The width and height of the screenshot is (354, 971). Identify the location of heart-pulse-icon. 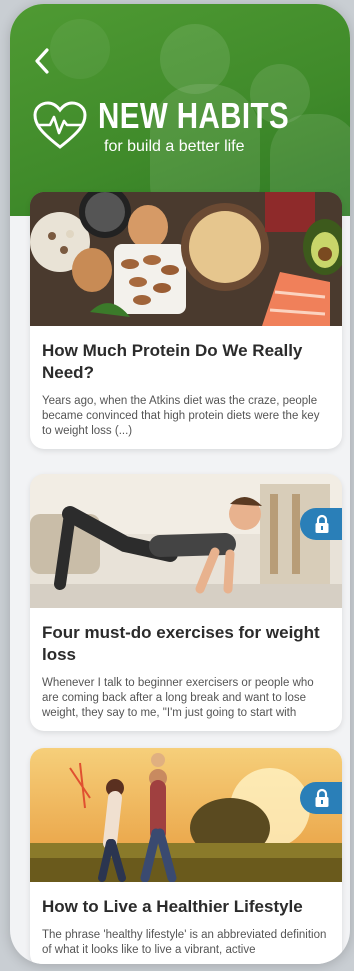
(60, 125).